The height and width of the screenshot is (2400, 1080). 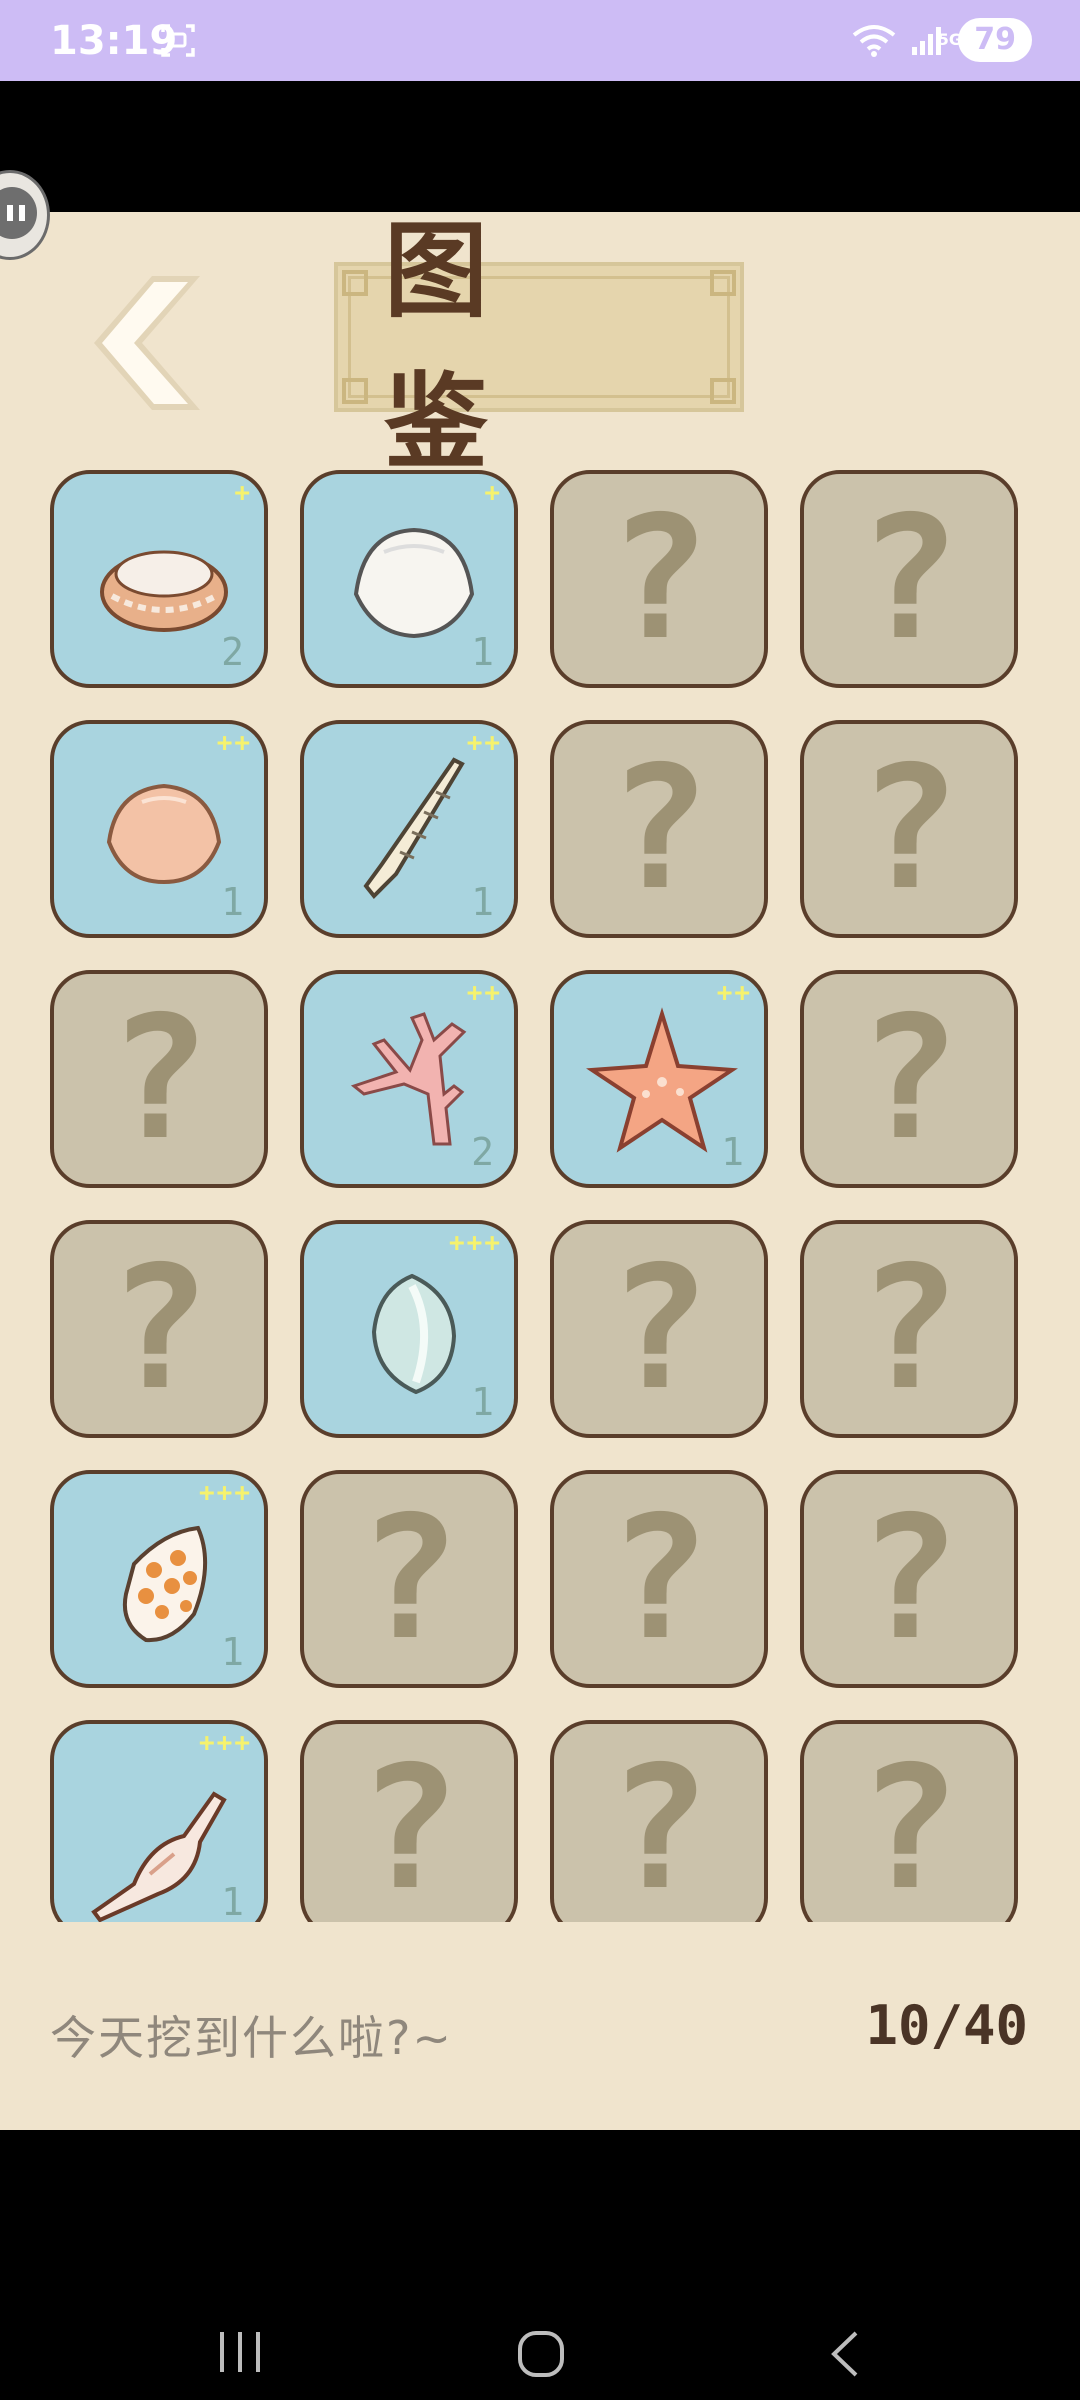 I want to click on screenshot-icon, so click(x=178, y=40).